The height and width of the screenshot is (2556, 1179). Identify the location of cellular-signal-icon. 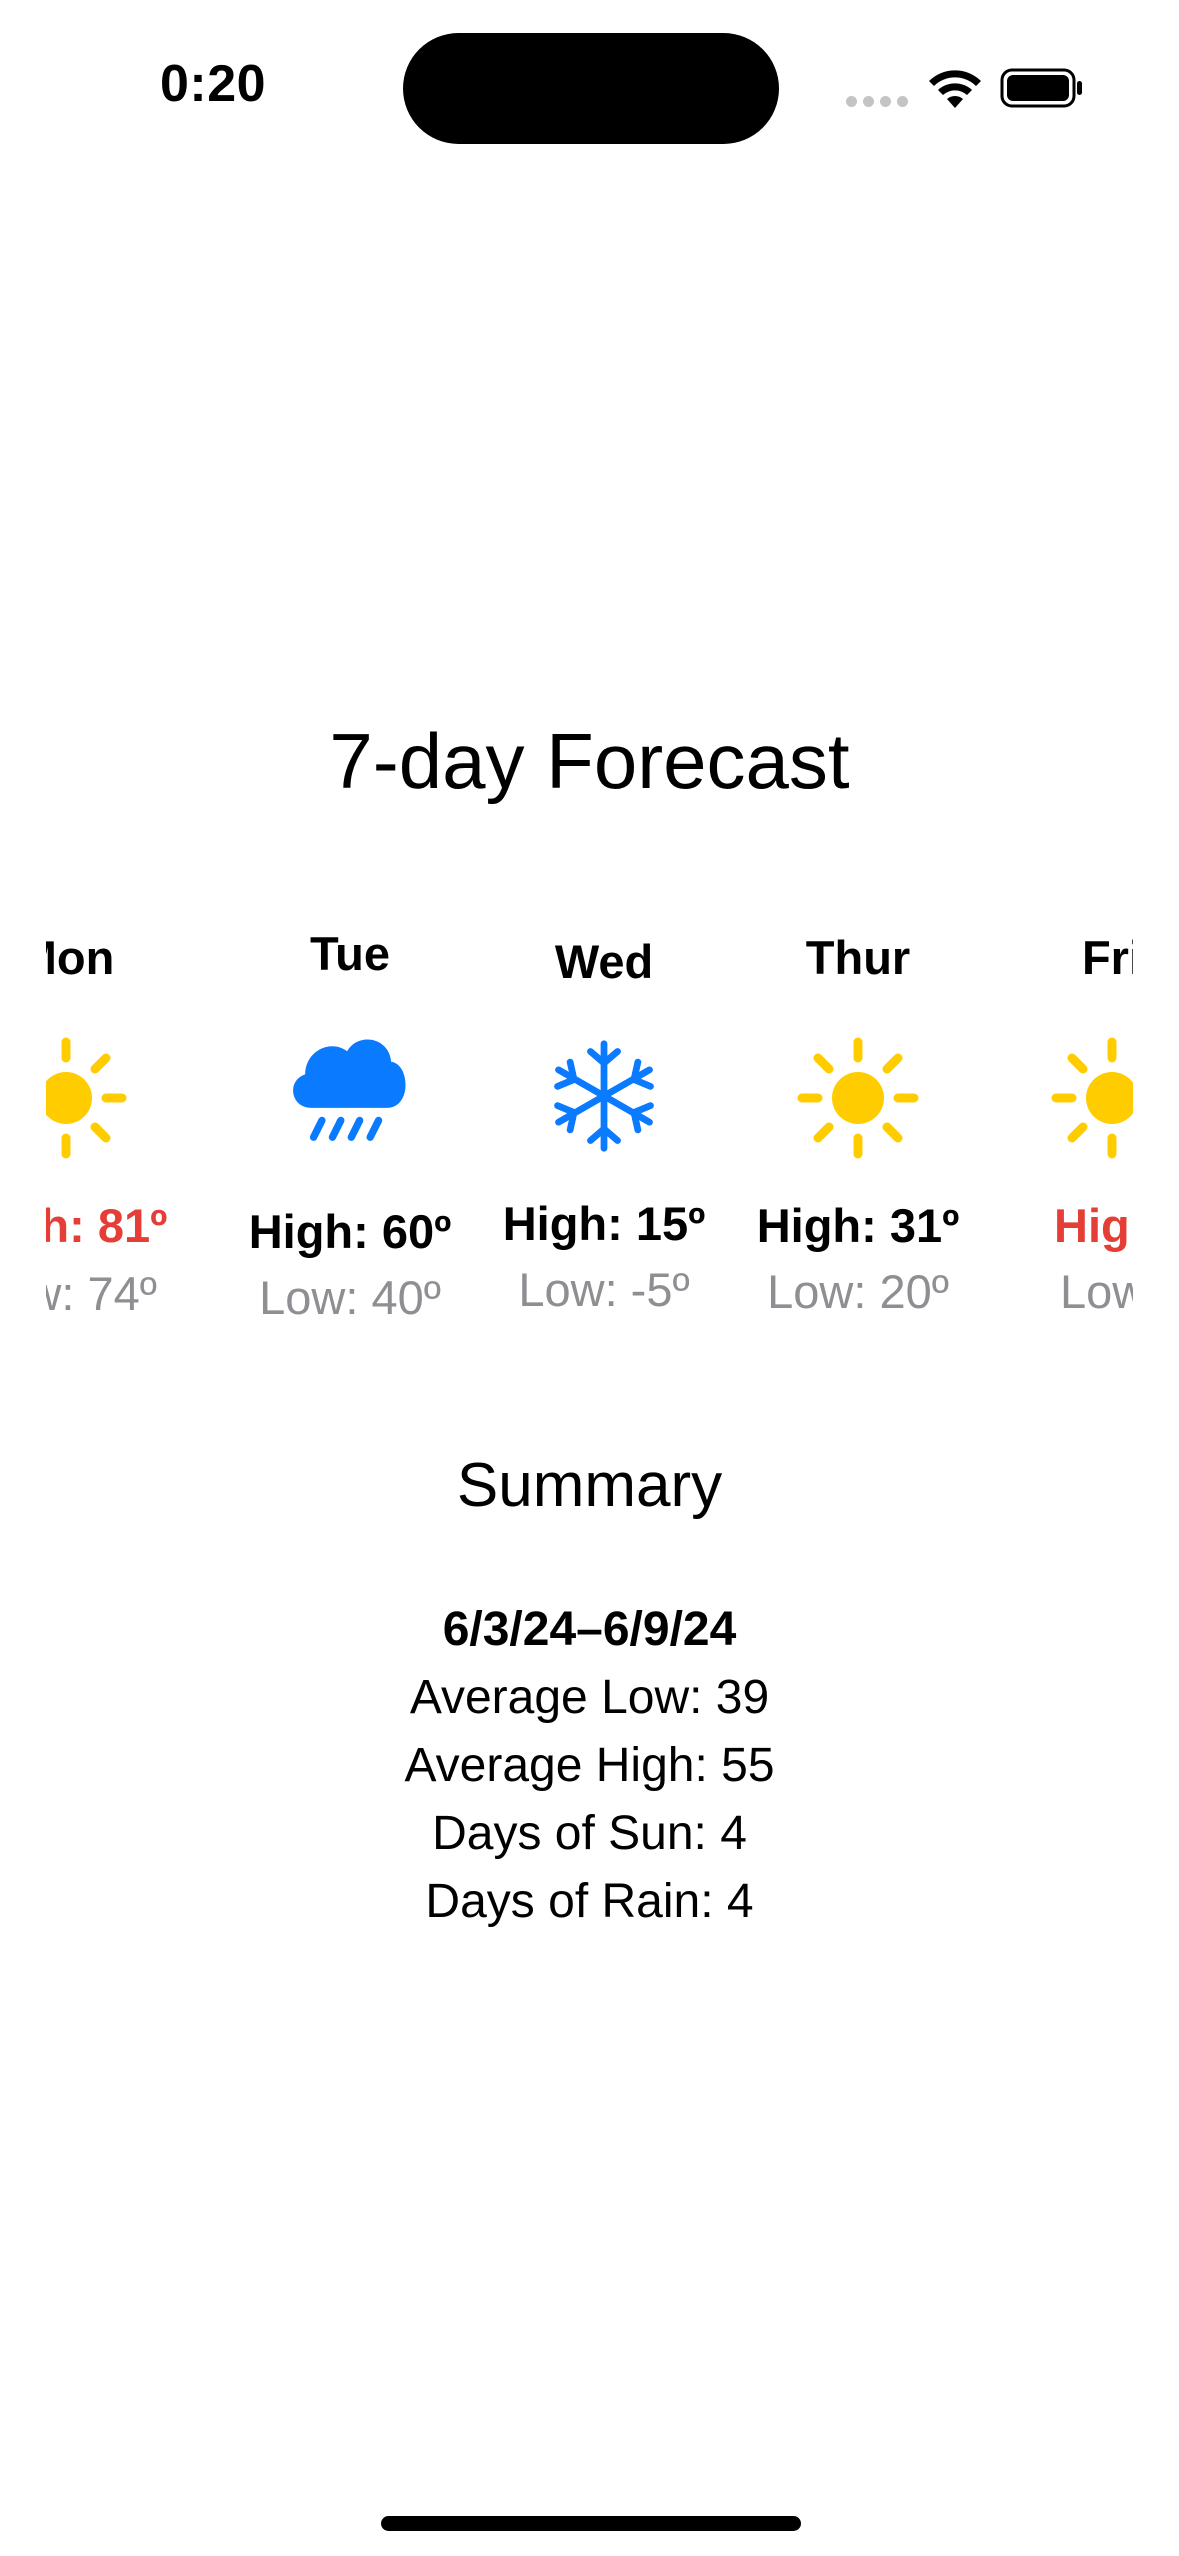
(877, 102).